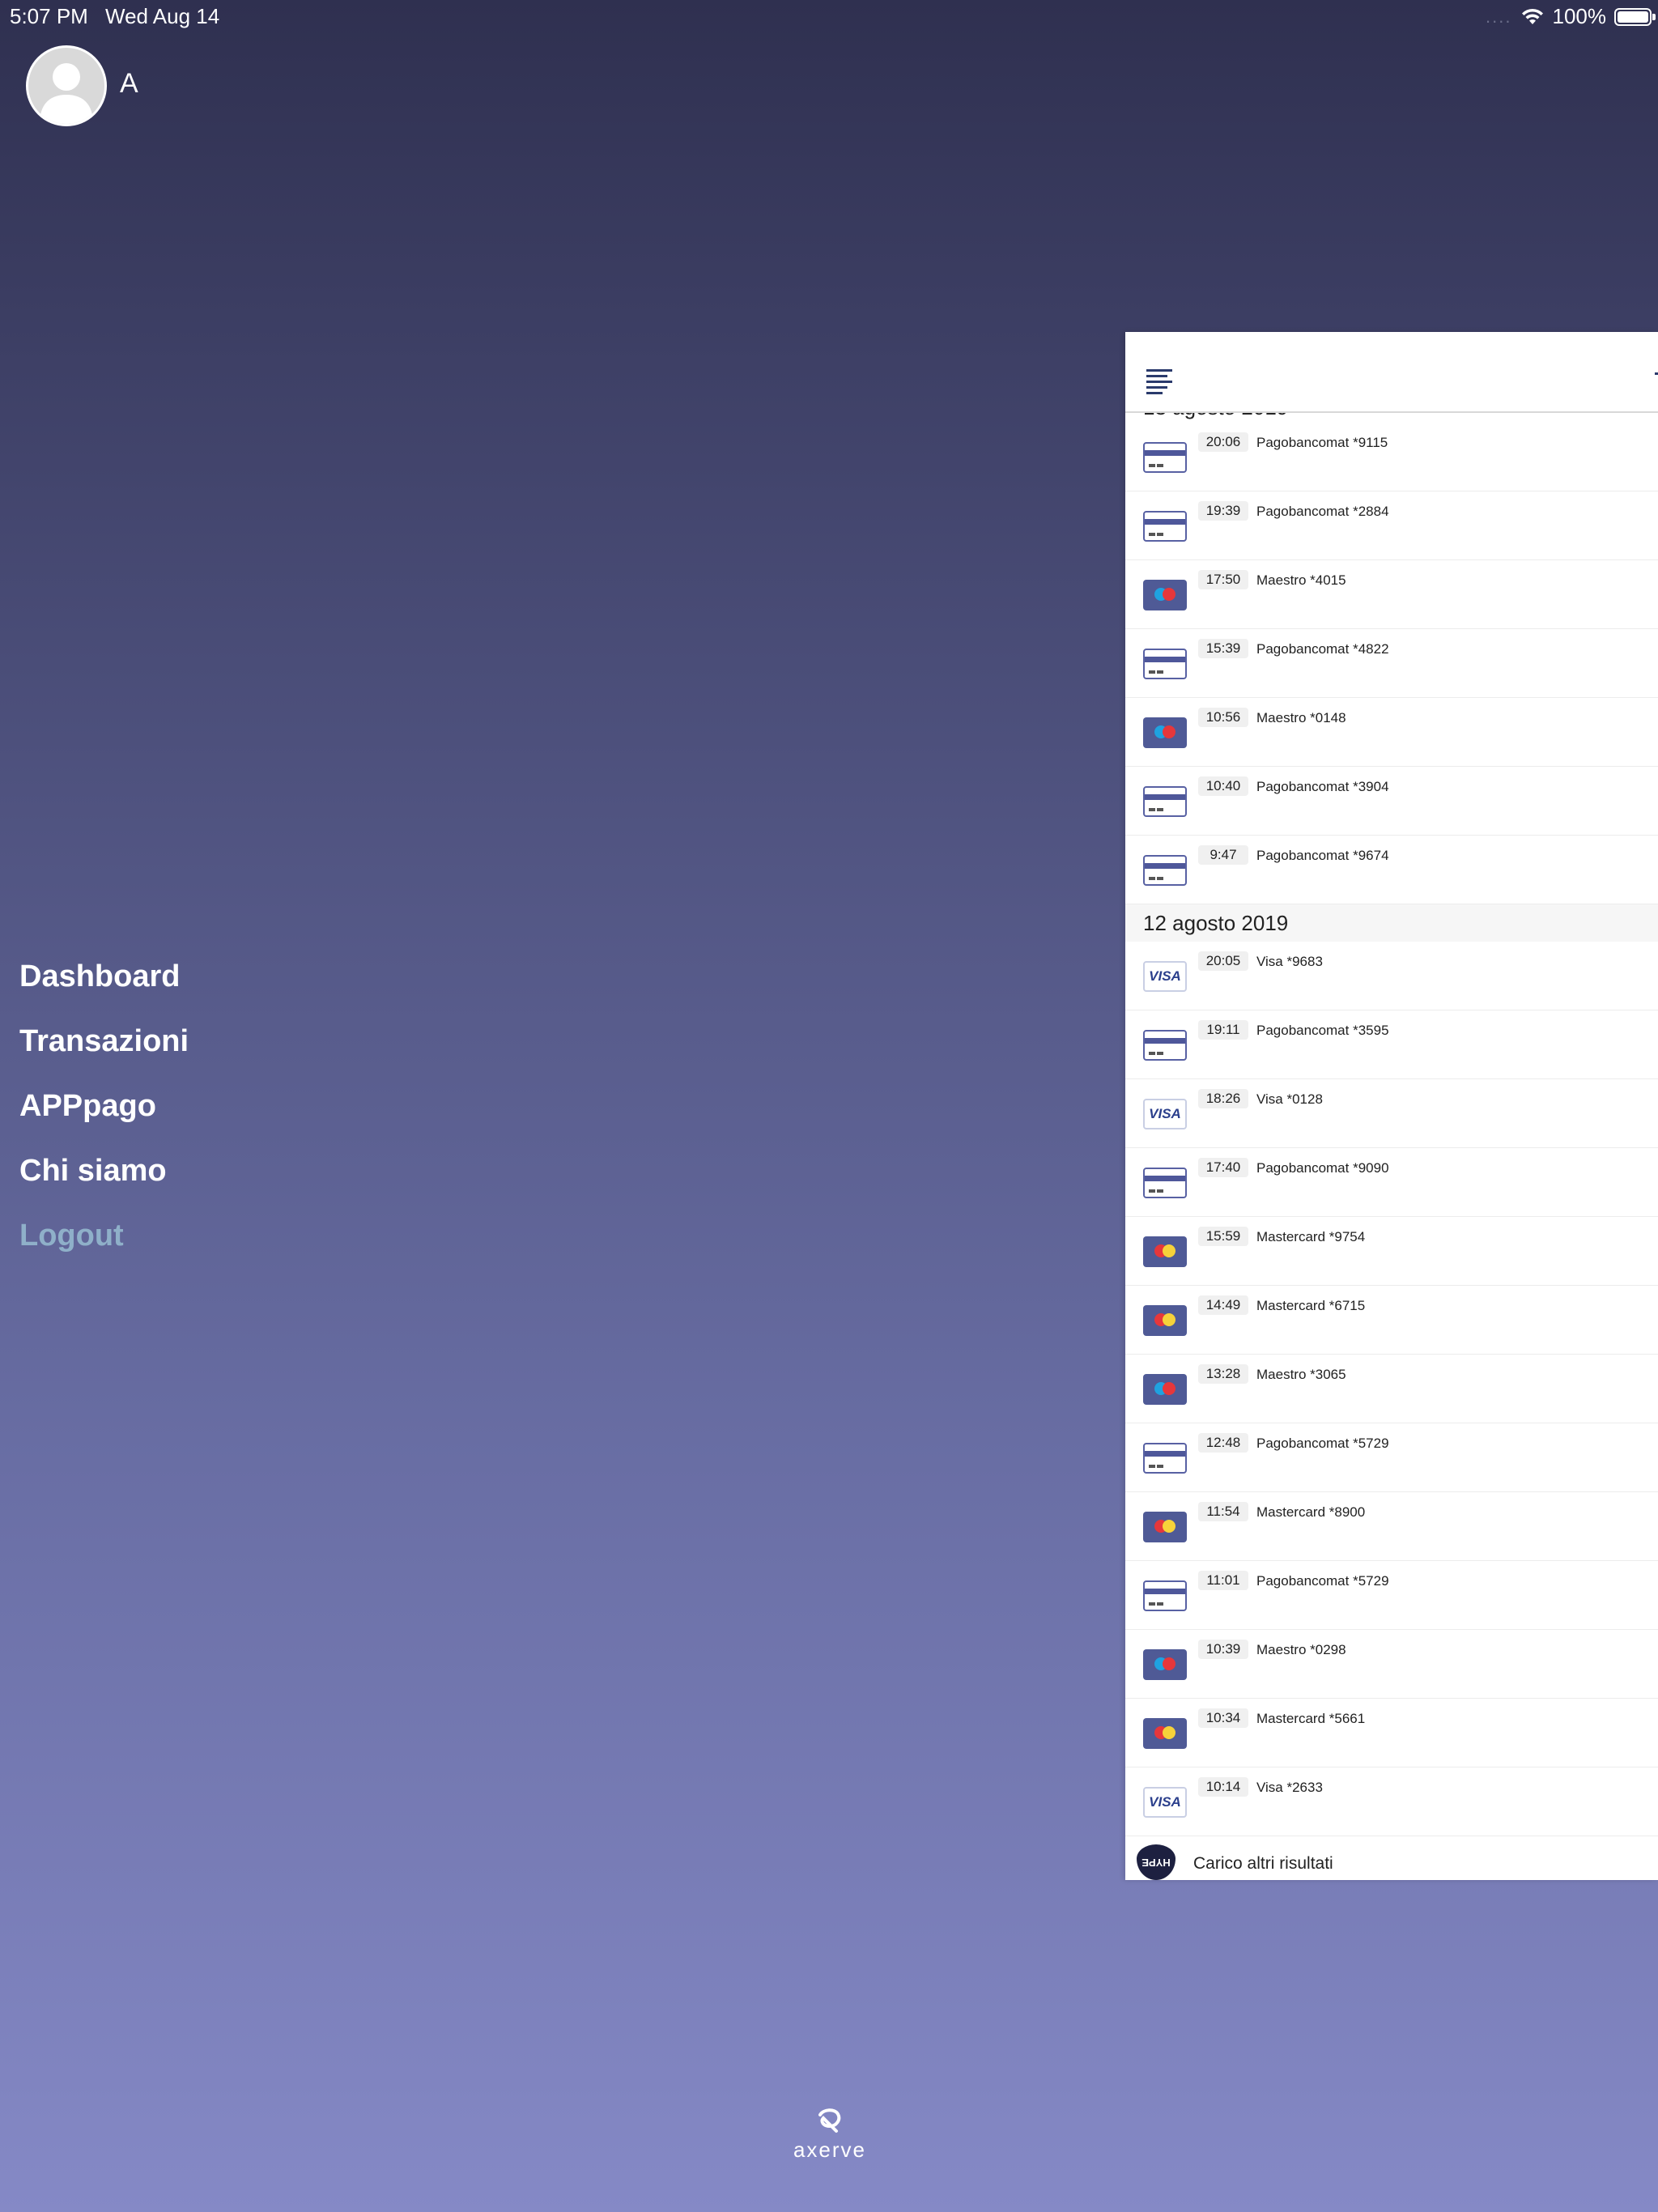  Describe the element at coordinates (1656, 374) in the screenshot. I see `header-edge-icon` at that location.